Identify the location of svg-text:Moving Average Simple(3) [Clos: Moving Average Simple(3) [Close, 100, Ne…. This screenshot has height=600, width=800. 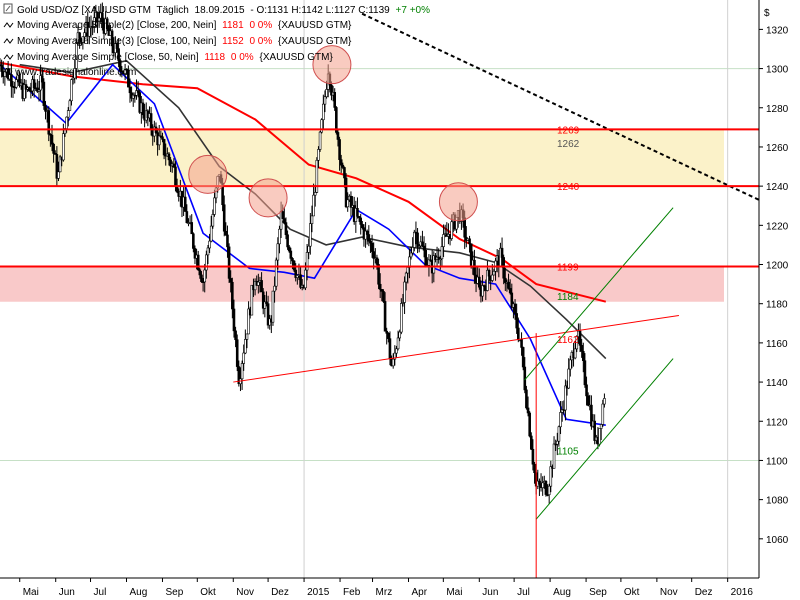
(184, 41).